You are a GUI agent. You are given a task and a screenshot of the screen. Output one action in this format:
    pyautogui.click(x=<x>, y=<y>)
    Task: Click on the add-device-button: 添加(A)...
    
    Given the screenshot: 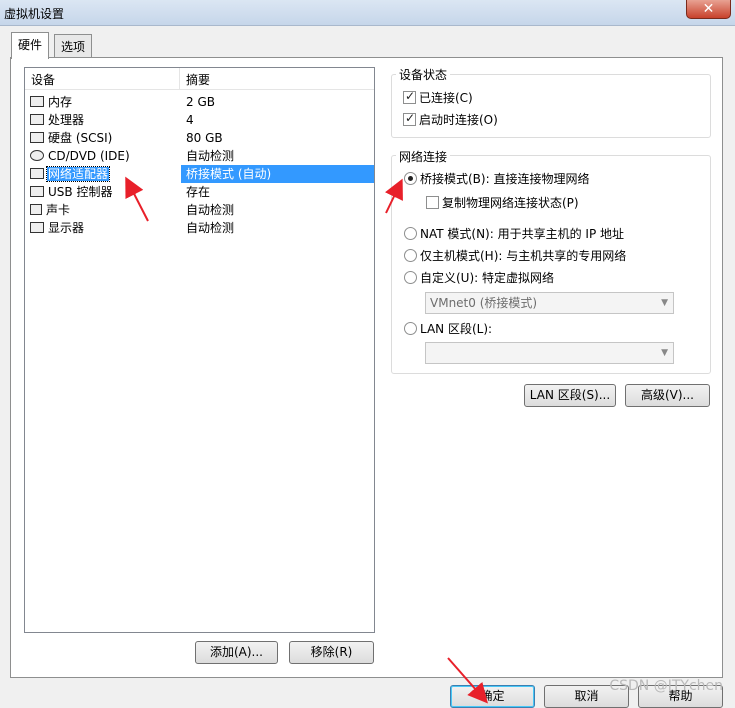 What is the action you would take?
    pyautogui.click(x=236, y=652)
    